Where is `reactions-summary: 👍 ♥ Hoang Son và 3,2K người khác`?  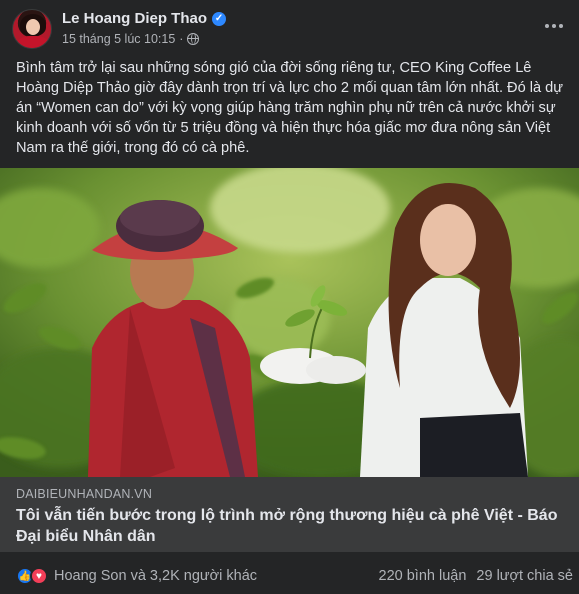 reactions-summary: 👍 ♥ Hoang Son và 3,2K người khác is located at coordinates (136, 576).